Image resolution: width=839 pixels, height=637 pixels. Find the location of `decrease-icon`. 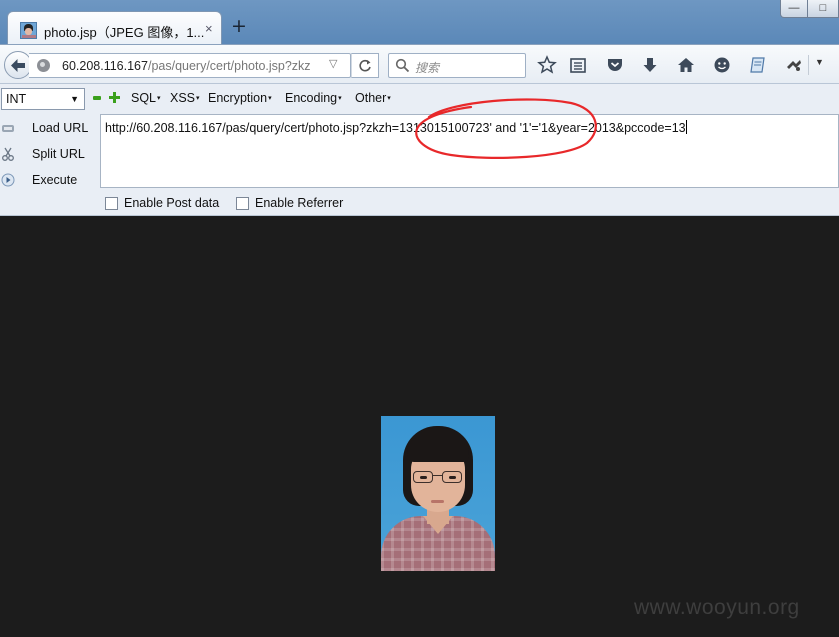

decrease-icon is located at coordinates (97, 98).